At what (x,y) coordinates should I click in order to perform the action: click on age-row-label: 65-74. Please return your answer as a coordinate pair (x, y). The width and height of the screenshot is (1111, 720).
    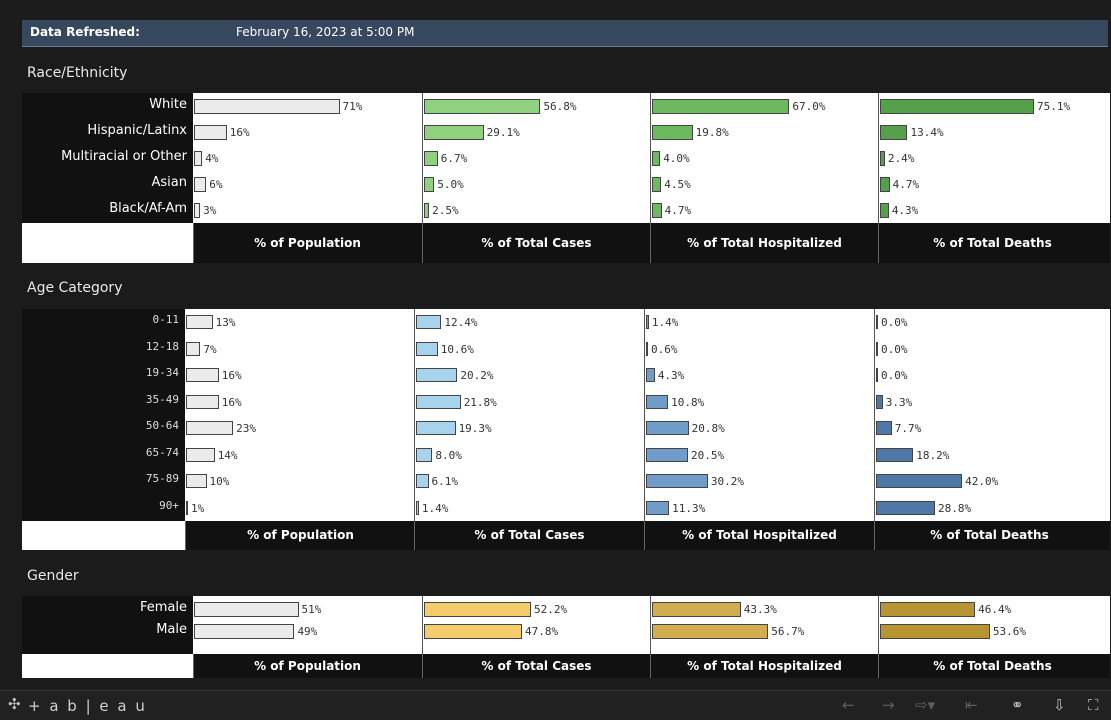
    Looking at the image, I should click on (162, 452).